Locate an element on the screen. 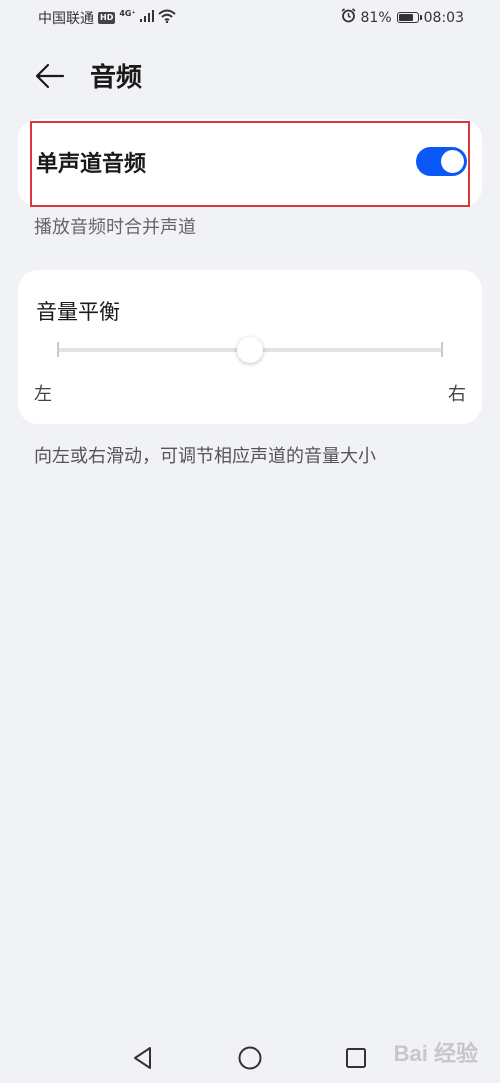  balance-label: 音量平衡 is located at coordinates (78, 312).